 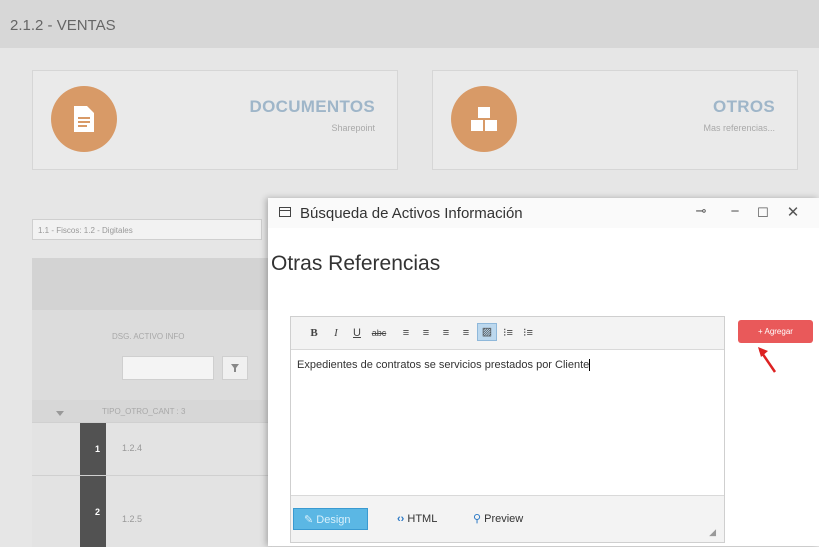 I want to click on bold-button: B, so click(x=314, y=333).